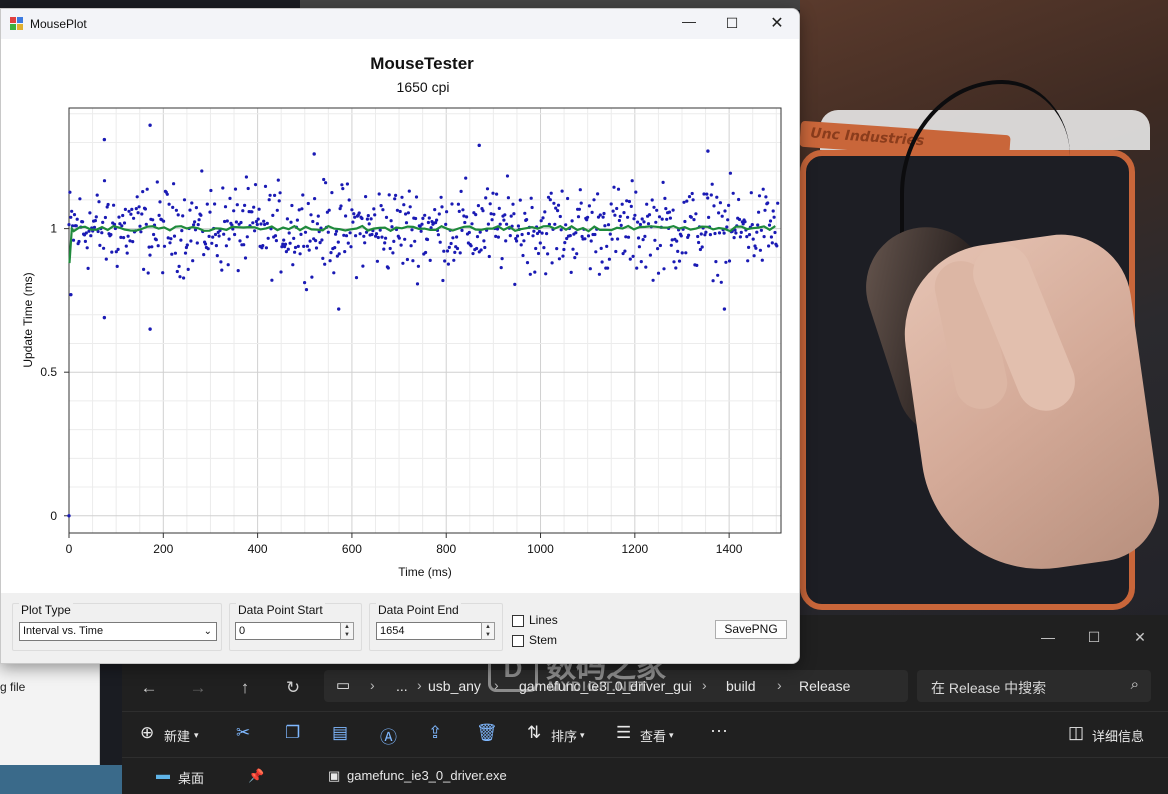 This screenshot has height=794, width=1168. What do you see at coordinates (149, 688) in the screenshot?
I see `back-arrow-icon: ←` at bounding box center [149, 688].